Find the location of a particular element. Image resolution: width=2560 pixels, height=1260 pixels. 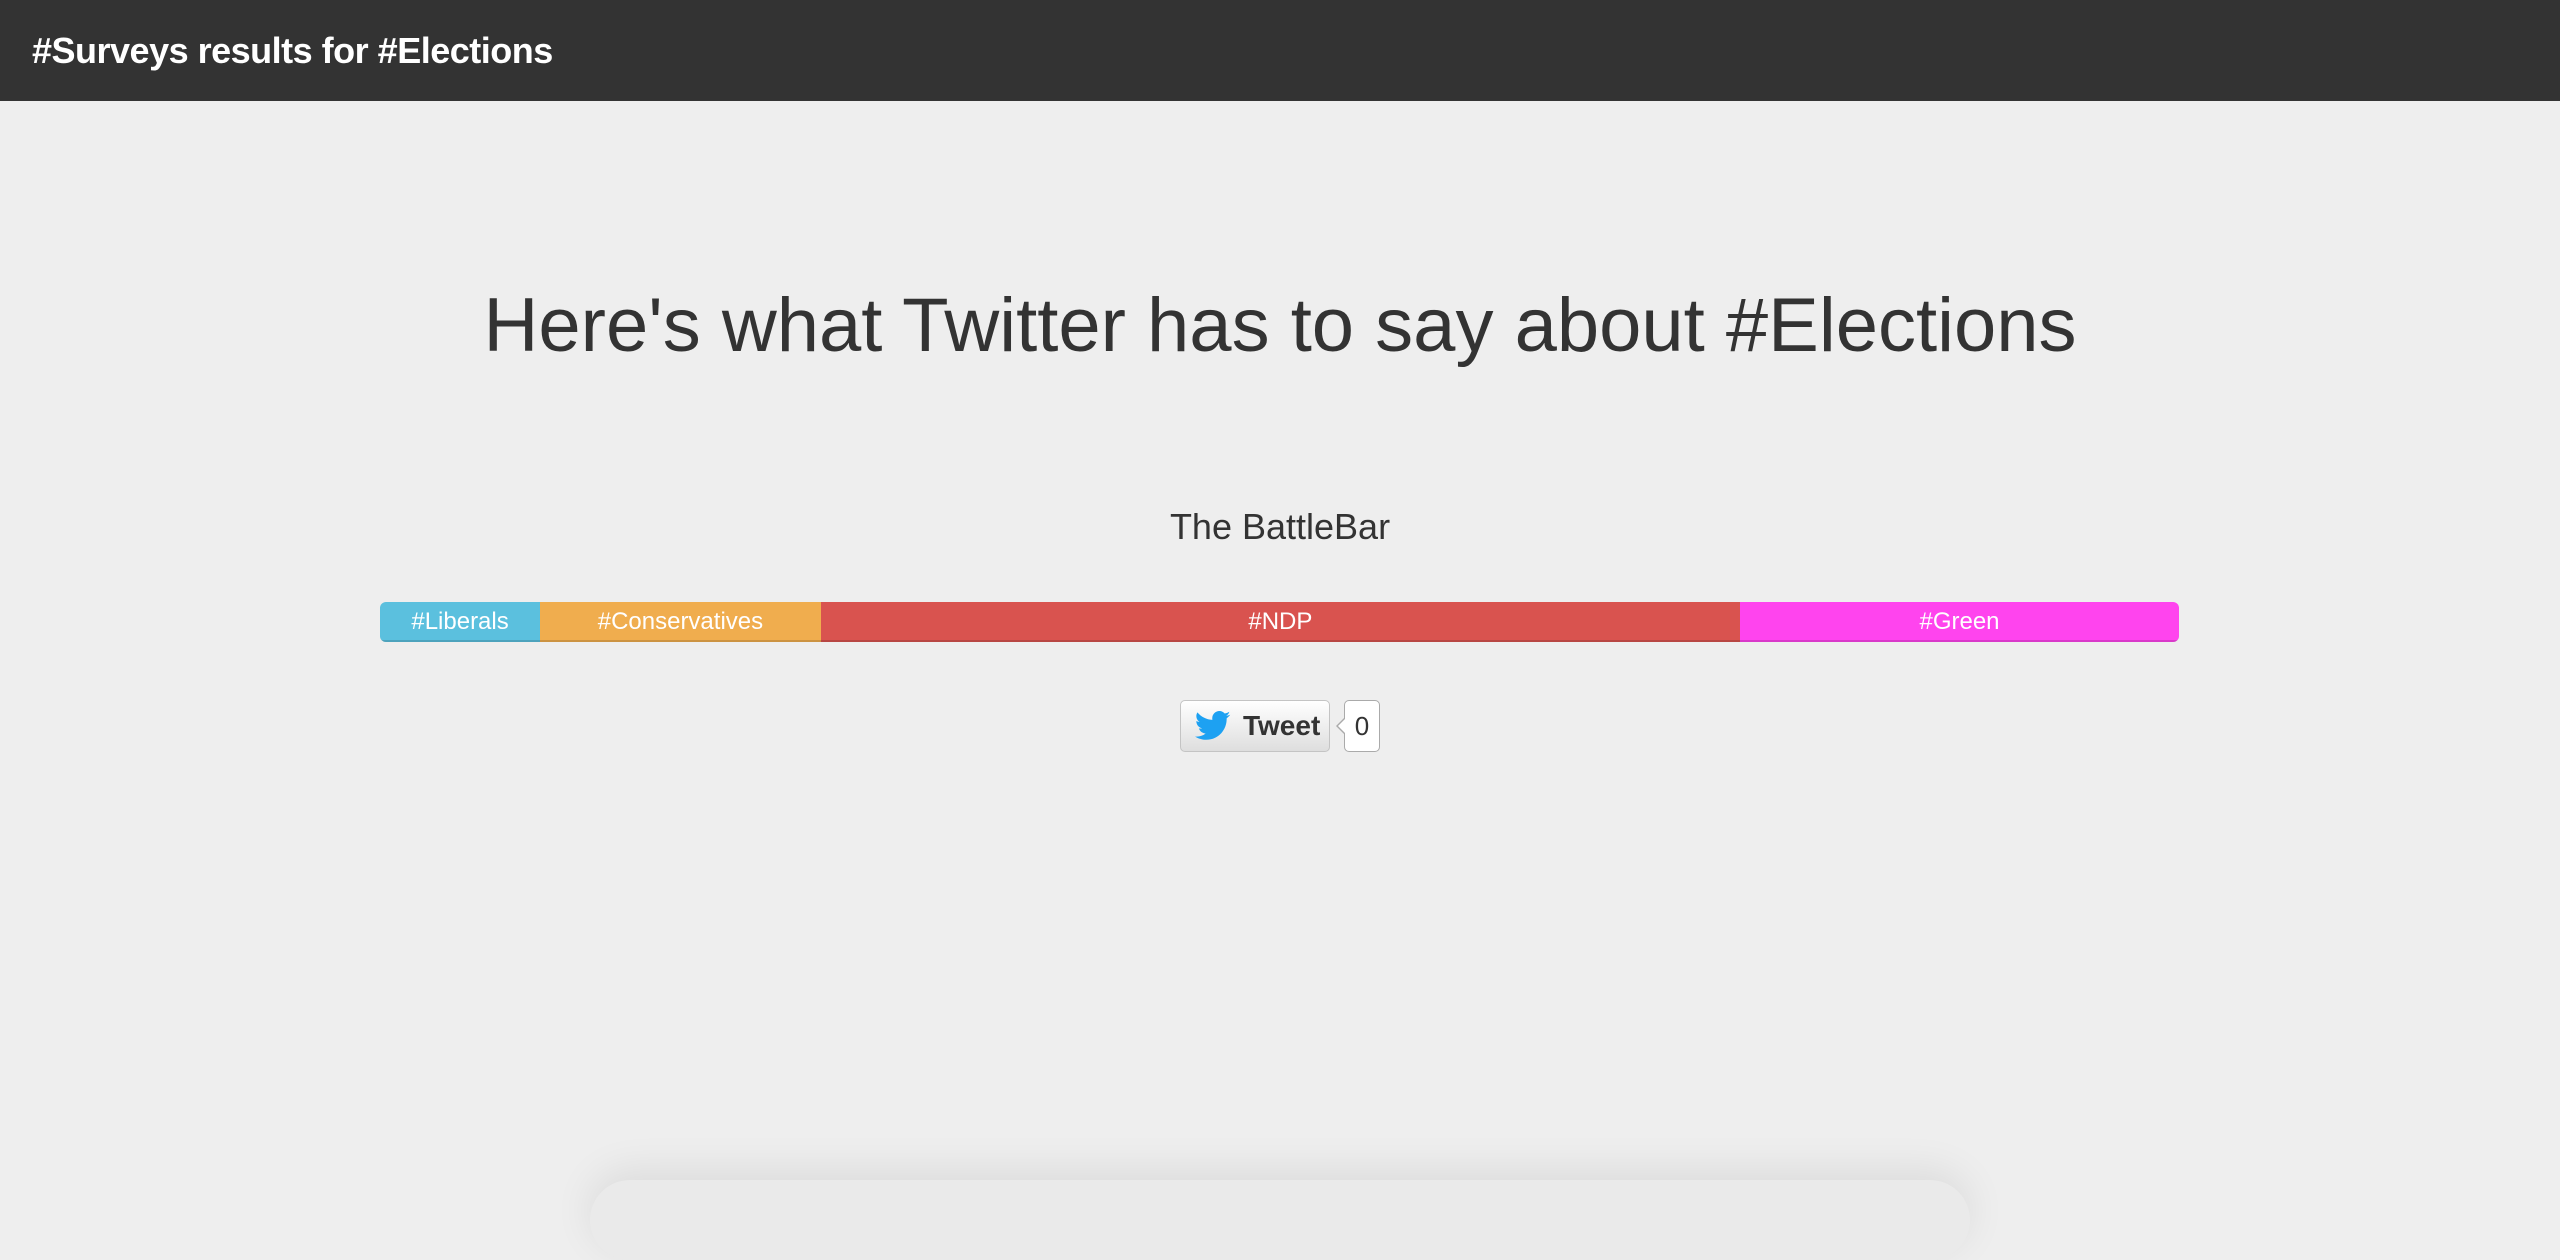

tweet-button-label: Tweet is located at coordinates (1282, 725).